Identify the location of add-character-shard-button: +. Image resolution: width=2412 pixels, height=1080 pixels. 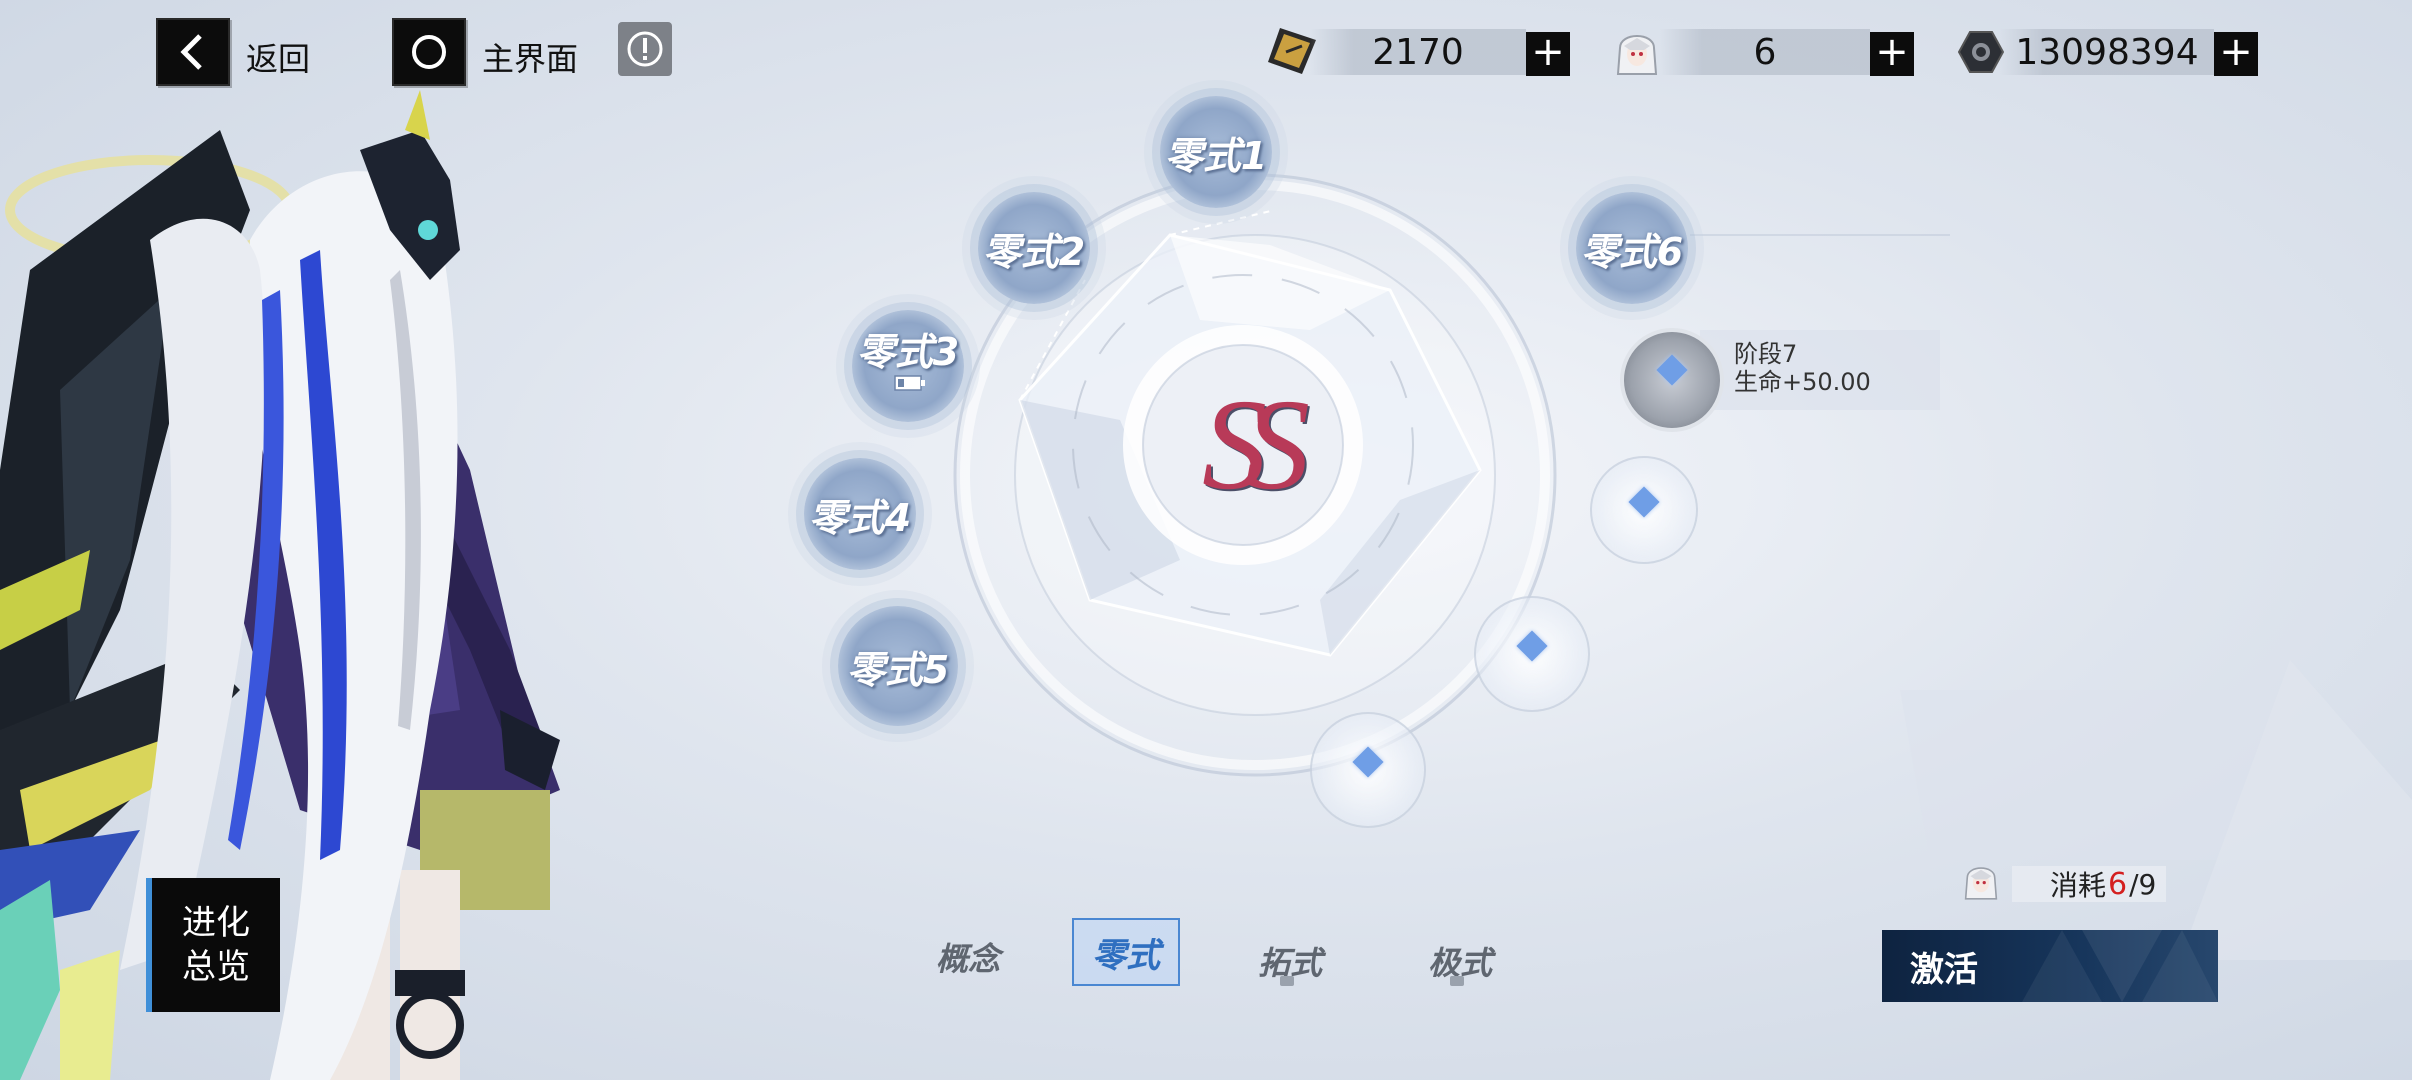
(1892, 54).